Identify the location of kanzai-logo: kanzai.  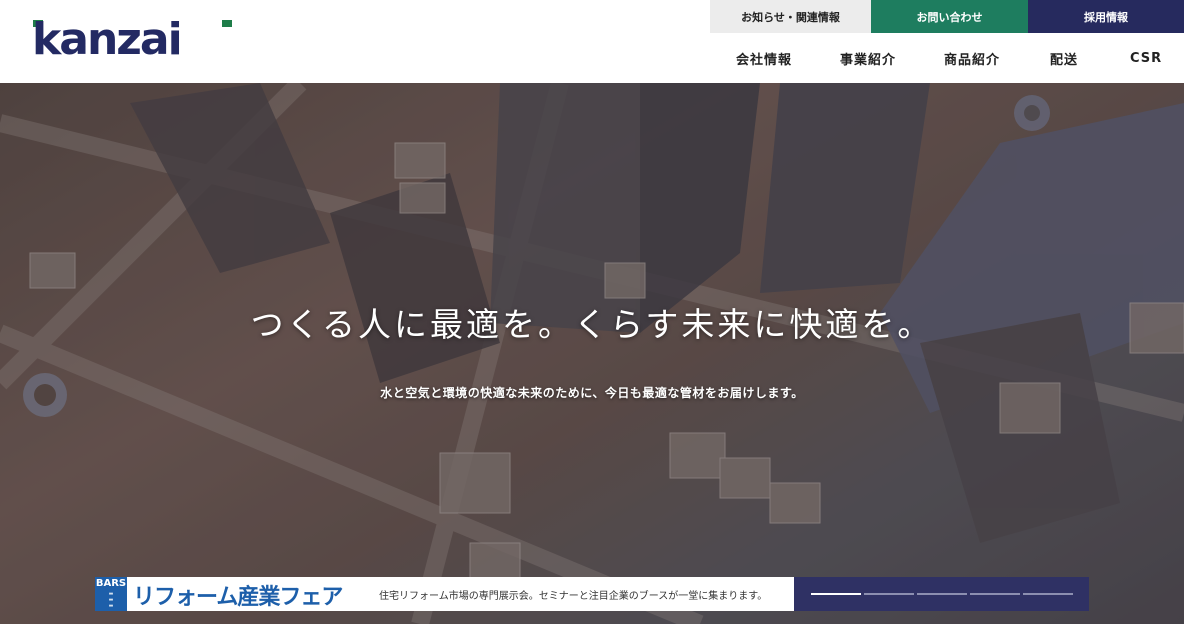
(132, 39).